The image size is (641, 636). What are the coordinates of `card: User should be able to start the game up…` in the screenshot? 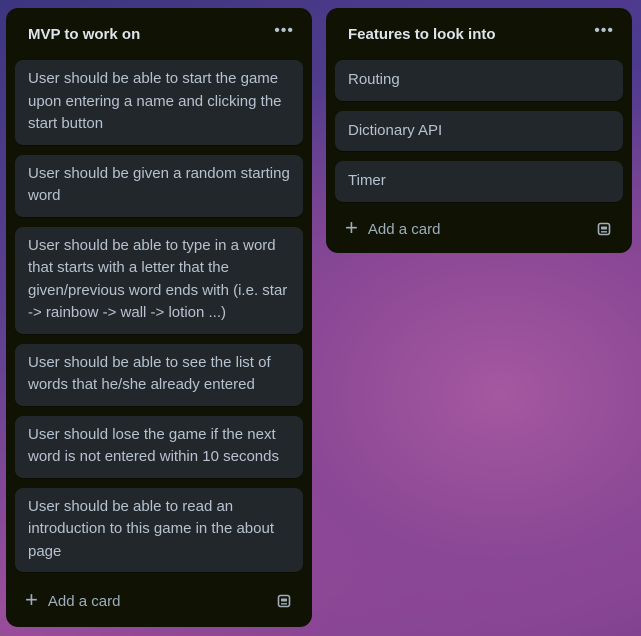 It's located at (159, 102).